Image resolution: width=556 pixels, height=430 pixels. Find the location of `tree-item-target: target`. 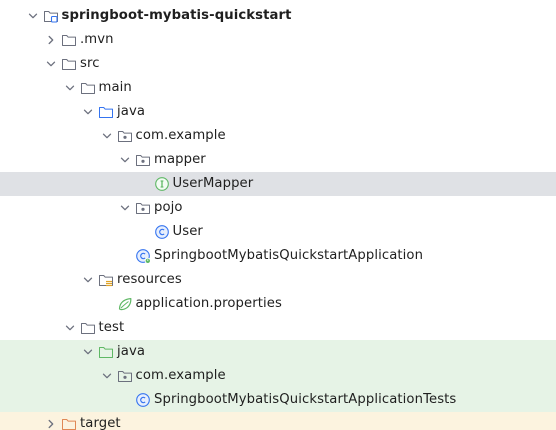

tree-item-target: target is located at coordinates (278, 421).